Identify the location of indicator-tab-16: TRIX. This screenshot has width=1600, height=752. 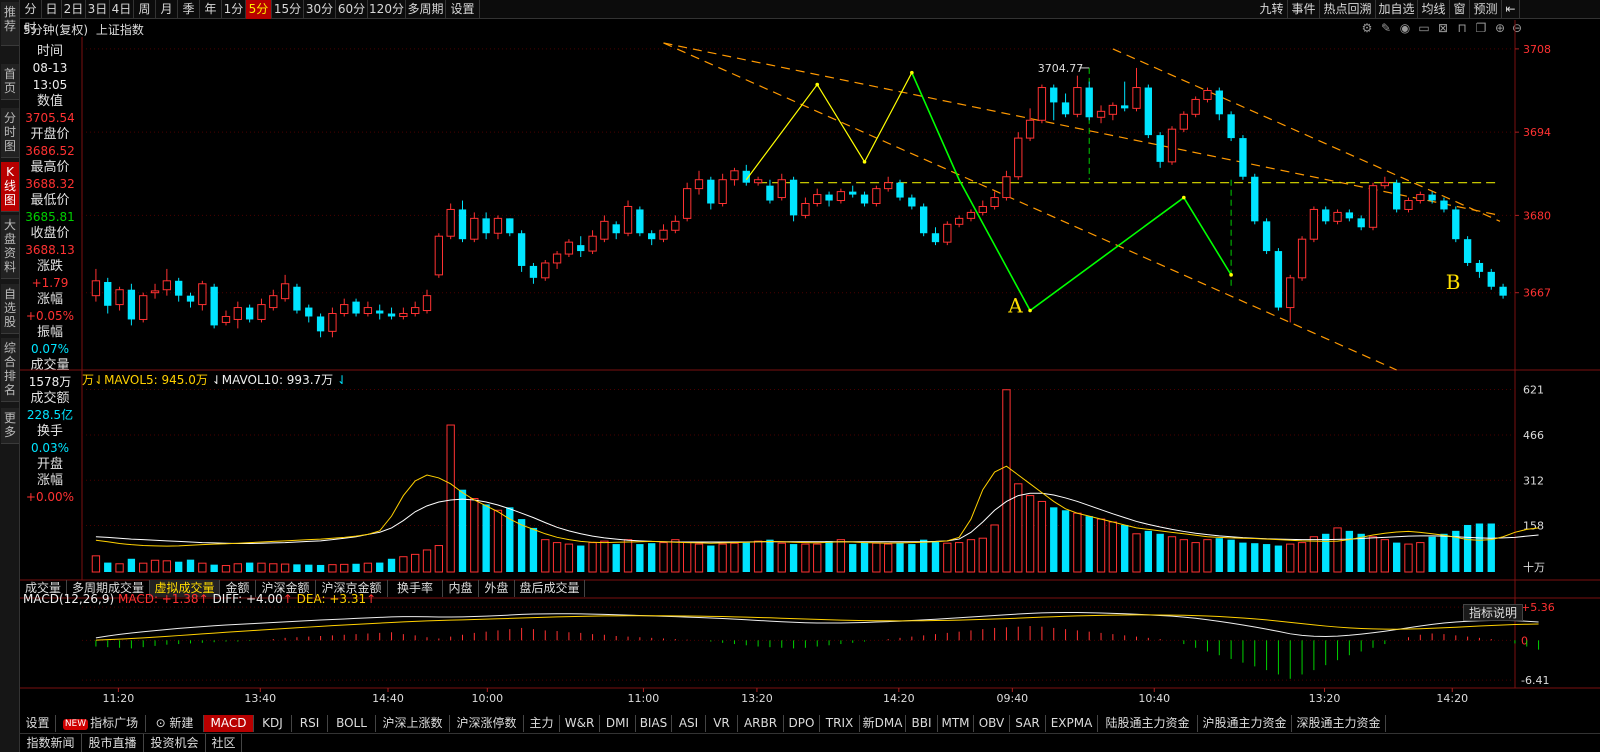
(840, 723).